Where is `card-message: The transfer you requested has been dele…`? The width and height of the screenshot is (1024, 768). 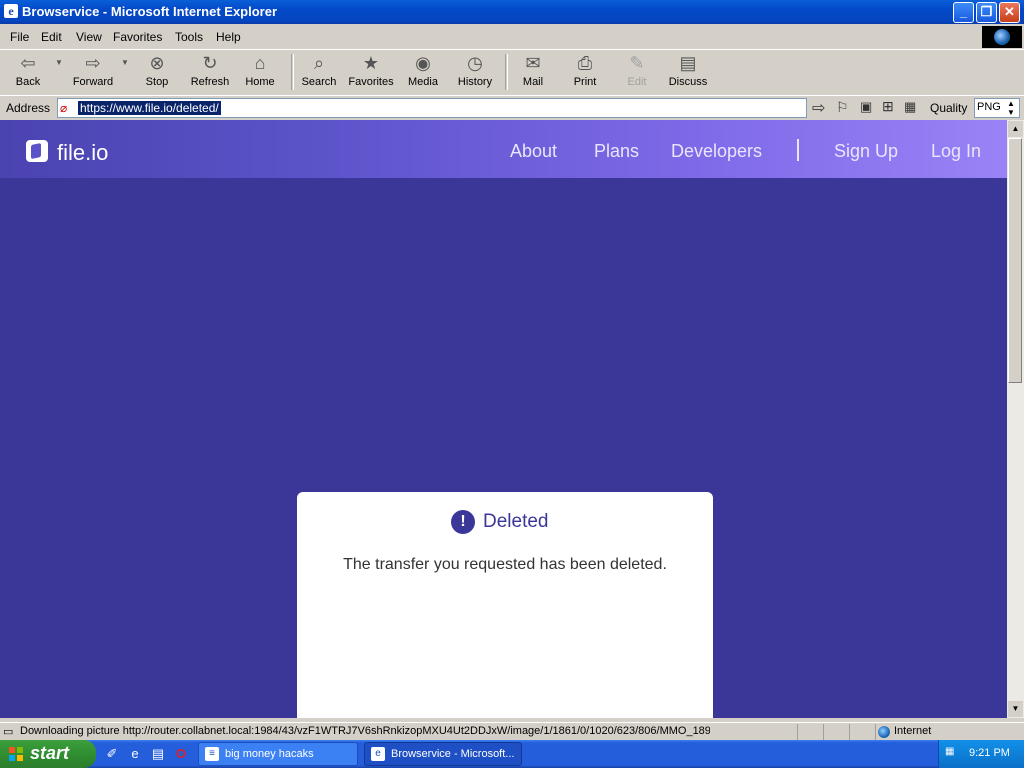 card-message: The transfer you requested has been dele… is located at coordinates (505, 564).